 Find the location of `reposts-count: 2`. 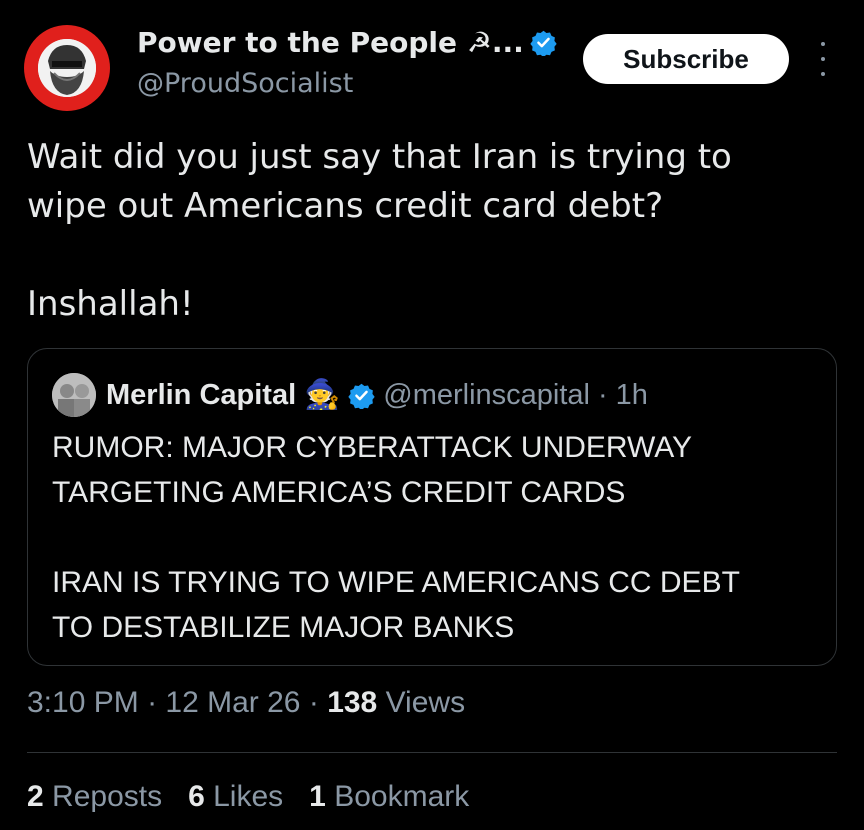

reposts-count: 2 is located at coordinates (35, 796).